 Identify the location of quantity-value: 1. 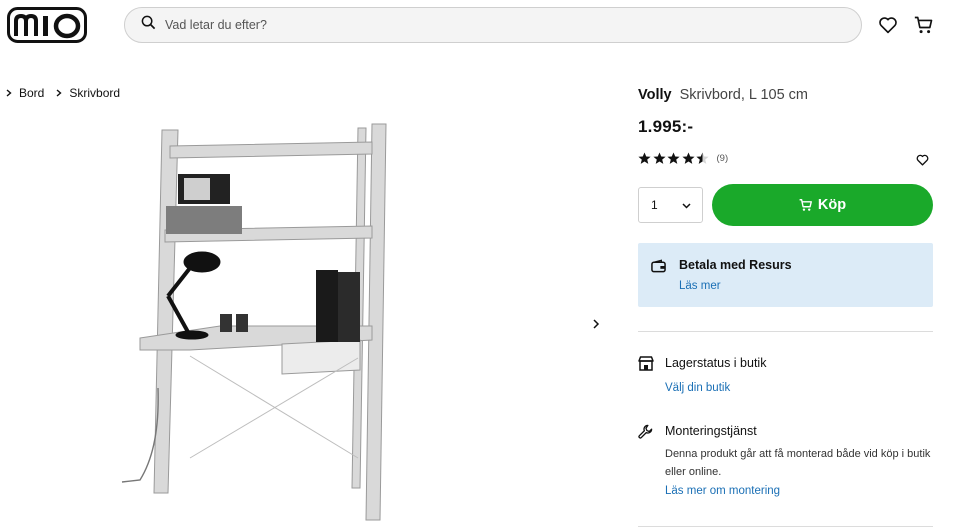
(654, 205).